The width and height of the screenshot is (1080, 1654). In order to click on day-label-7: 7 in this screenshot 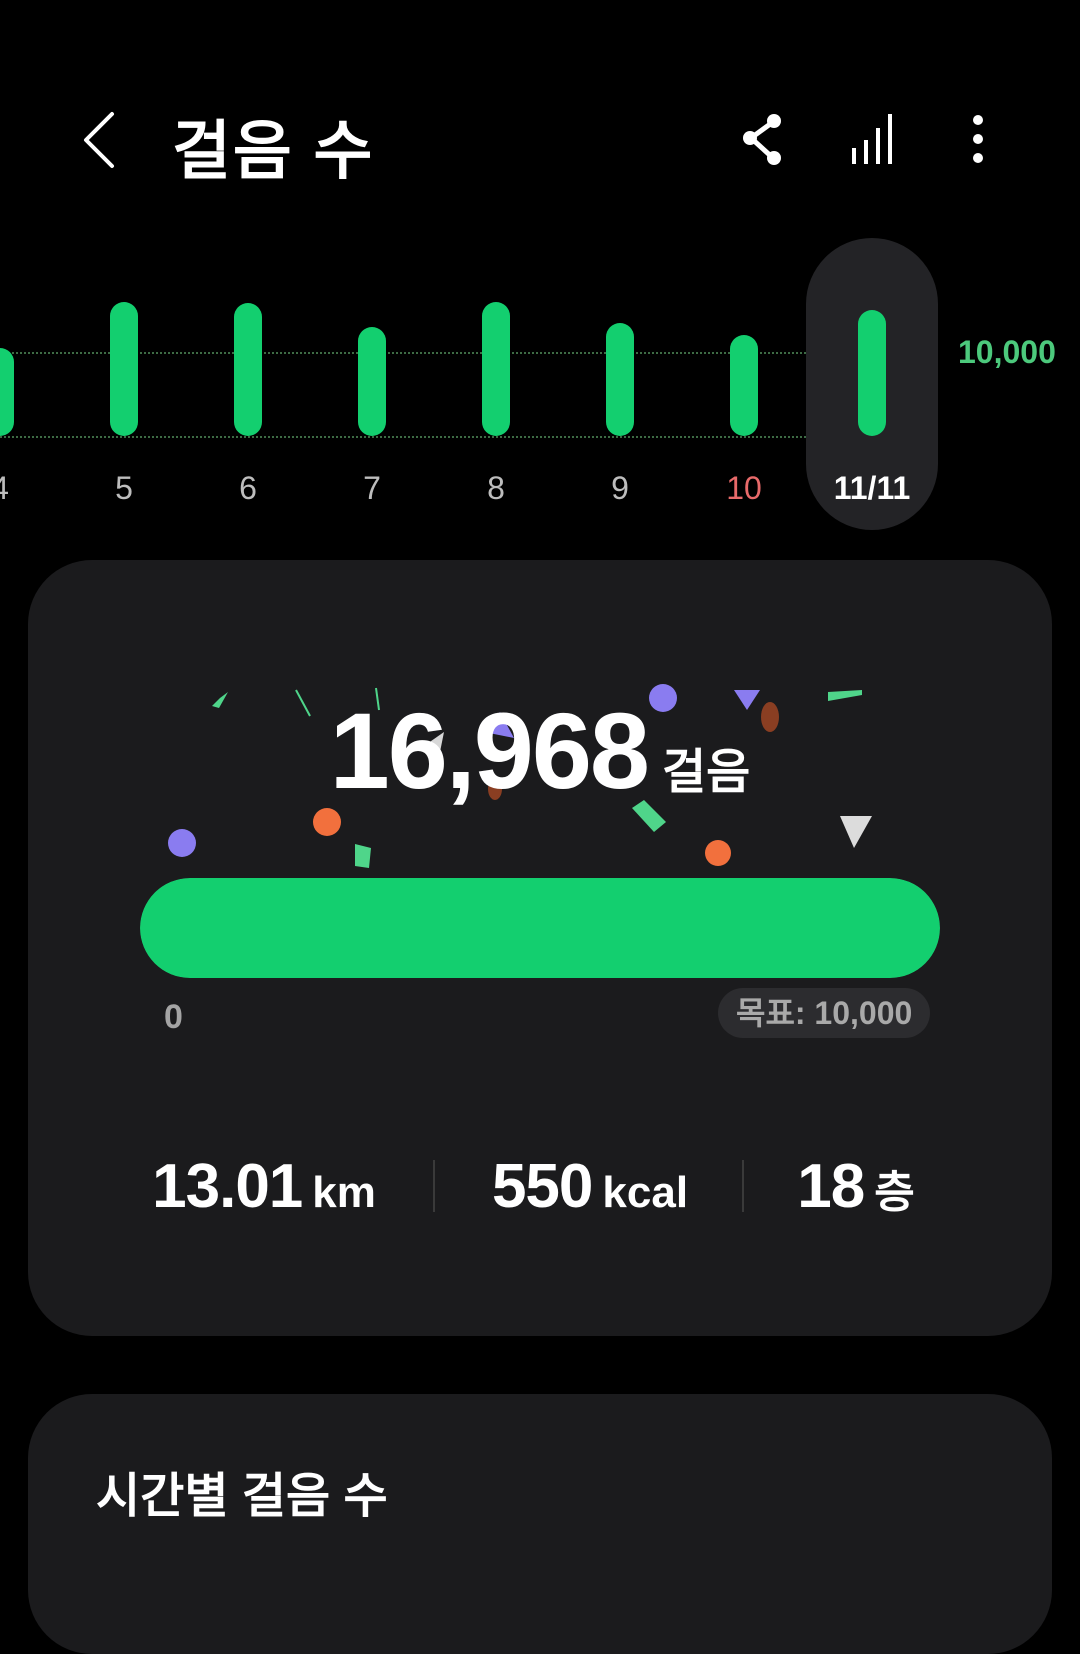, I will do `click(372, 488)`.